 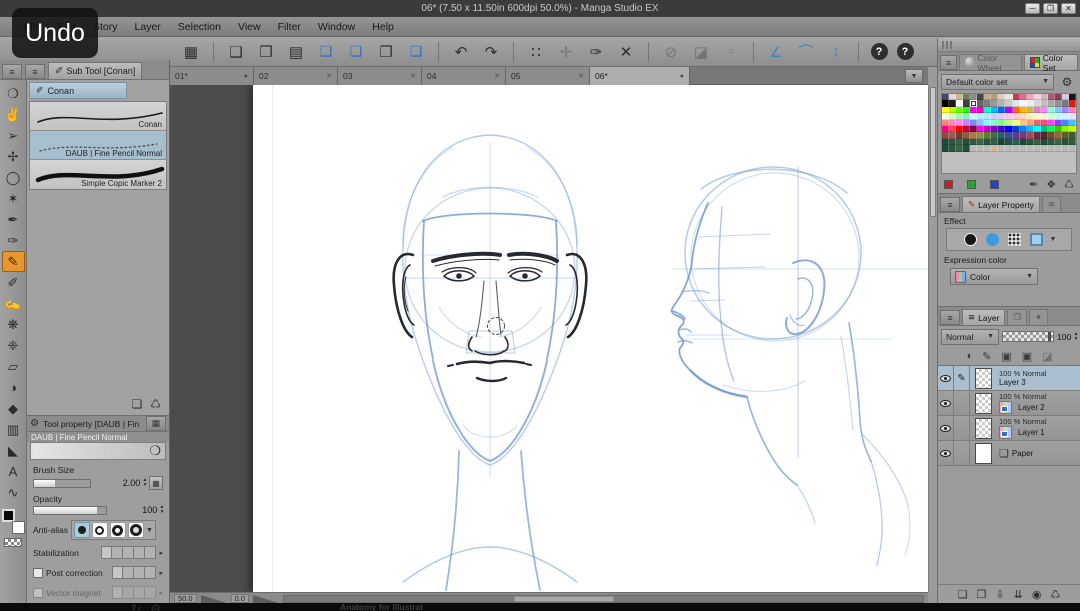 What do you see at coordinates (491, 52) in the screenshot?
I see `redo-icon: ↷` at bounding box center [491, 52].